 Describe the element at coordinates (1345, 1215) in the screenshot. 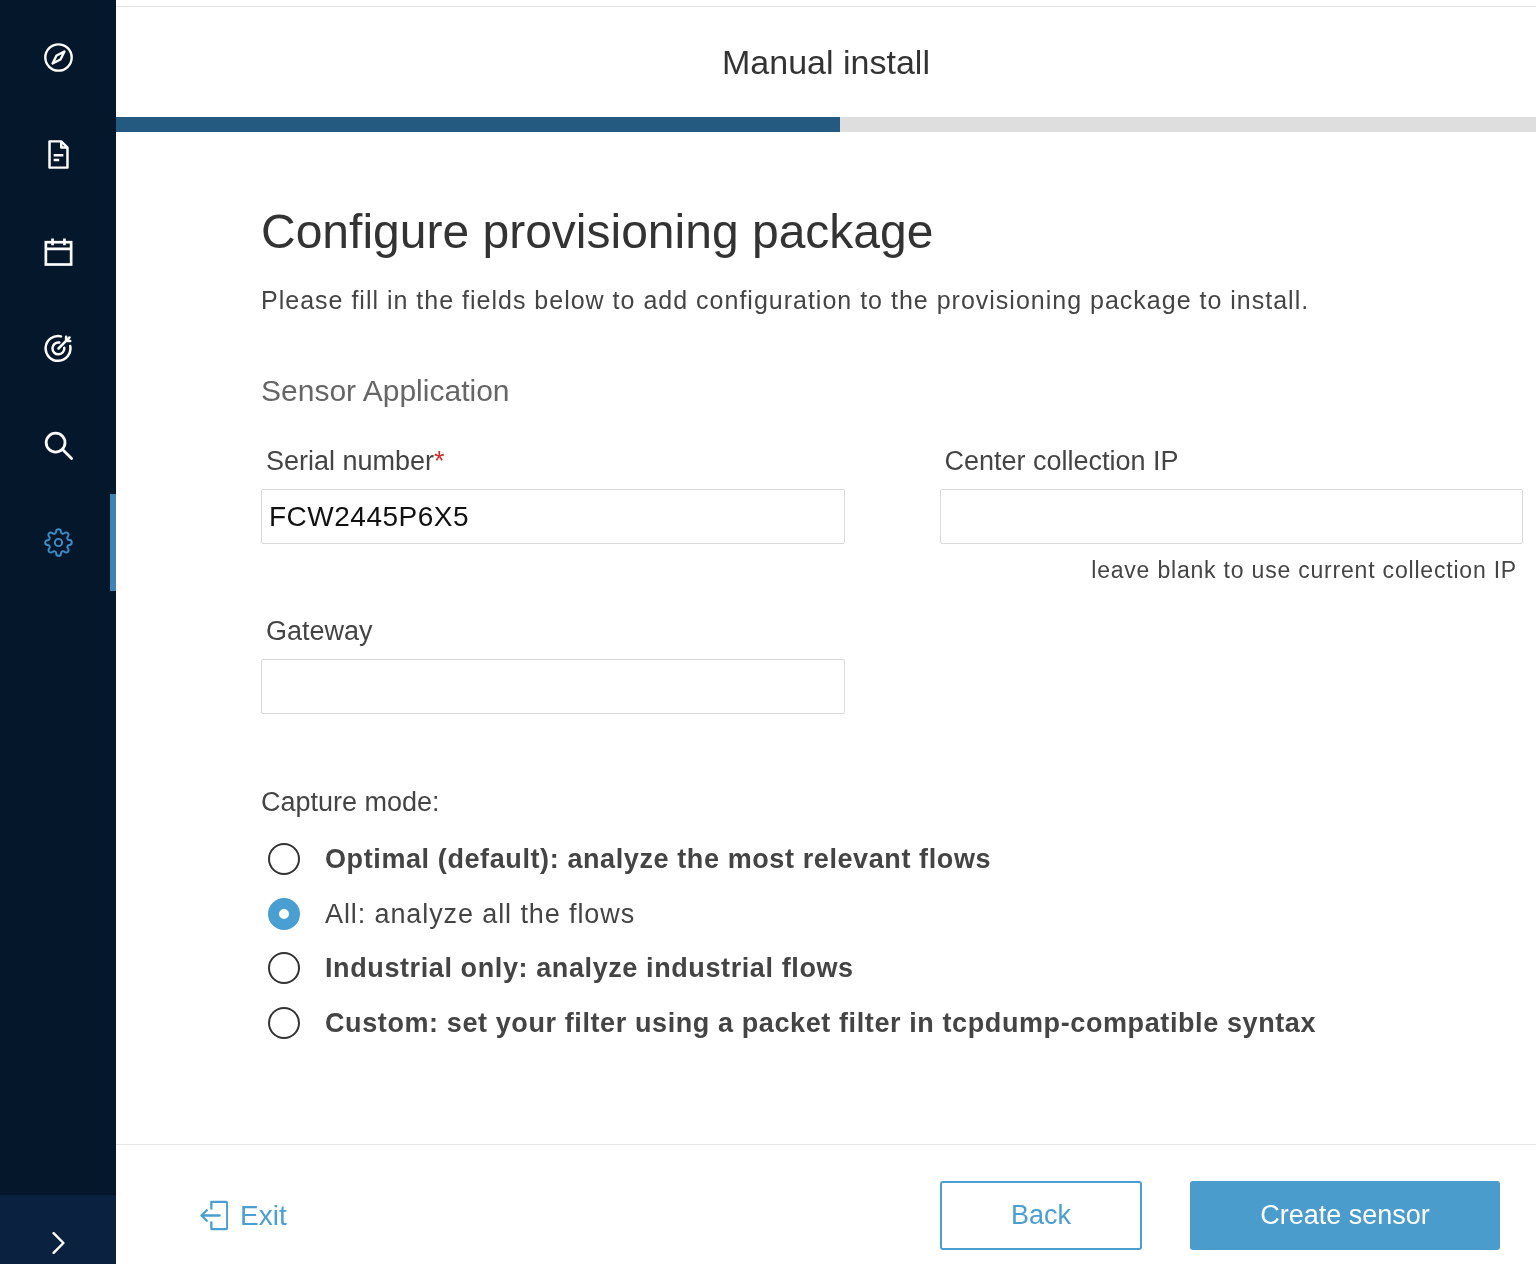

I see `create-sensor-button: Create sensor` at that location.